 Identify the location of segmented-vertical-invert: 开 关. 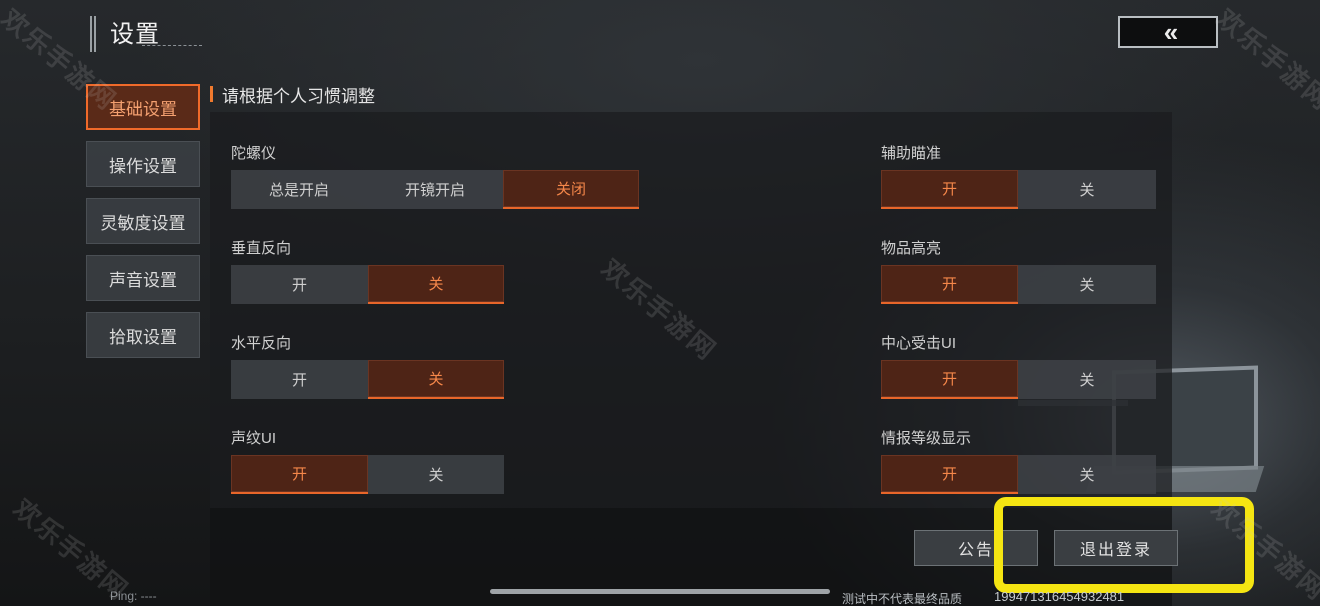
(367, 284).